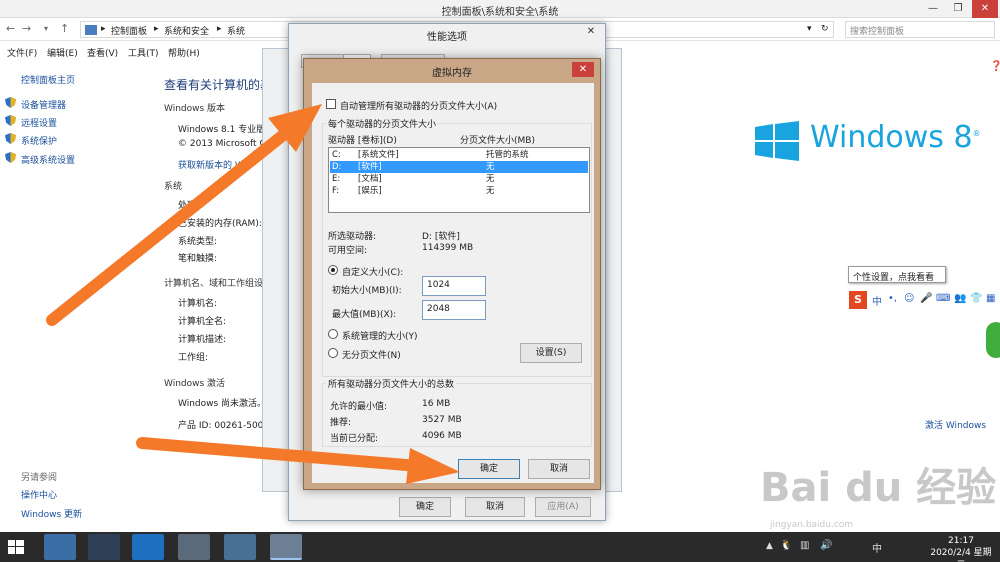  Describe the element at coordinates (826, 545) in the screenshot. I see `volume-icon: 🔊` at that location.